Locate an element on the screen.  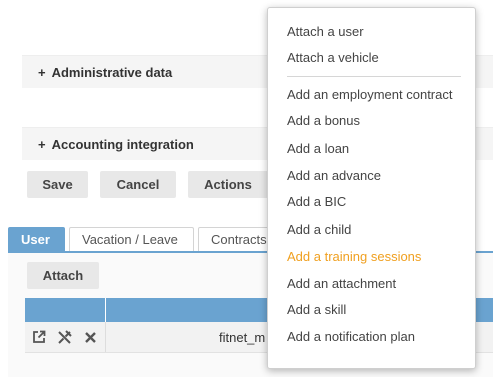
menu-separator is located at coordinates (374, 76).